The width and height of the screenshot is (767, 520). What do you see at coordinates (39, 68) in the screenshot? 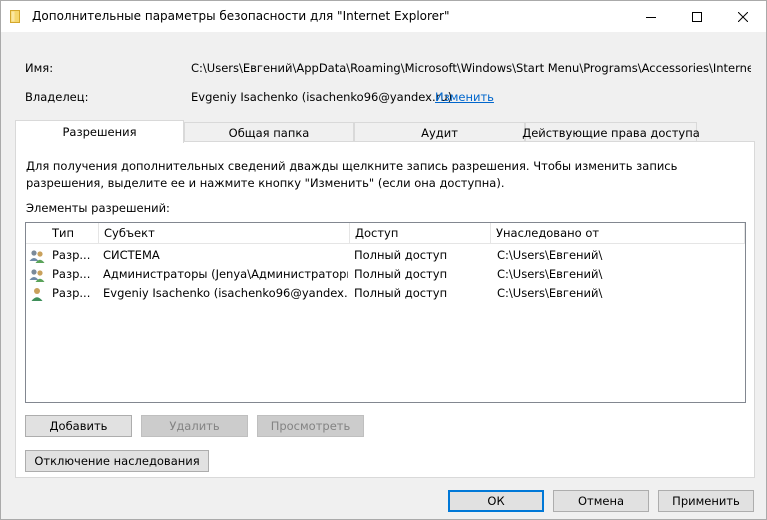
I see `name-label: Имя:` at bounding box center [39, 68].